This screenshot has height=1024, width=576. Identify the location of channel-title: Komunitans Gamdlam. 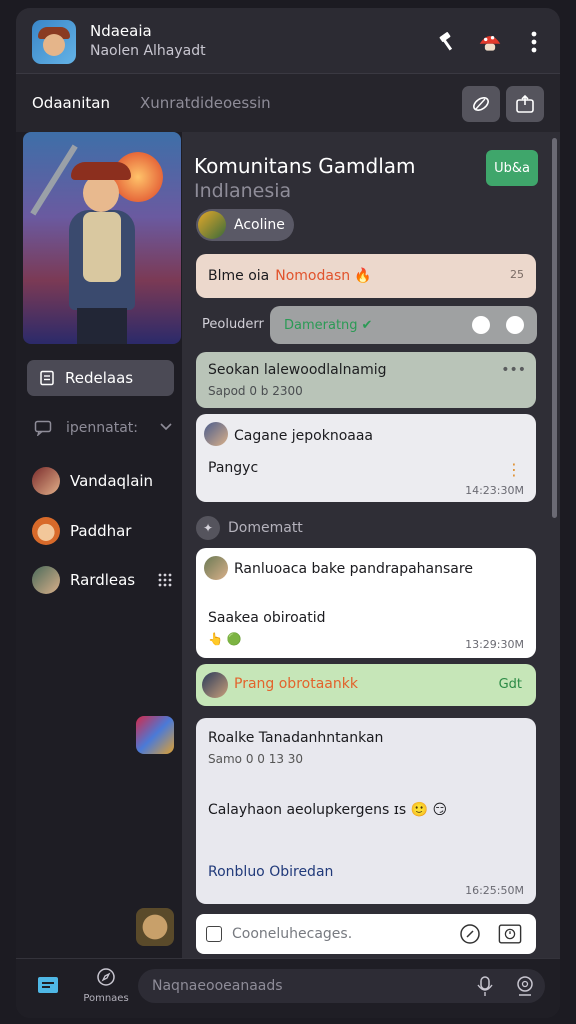
(305, 166).